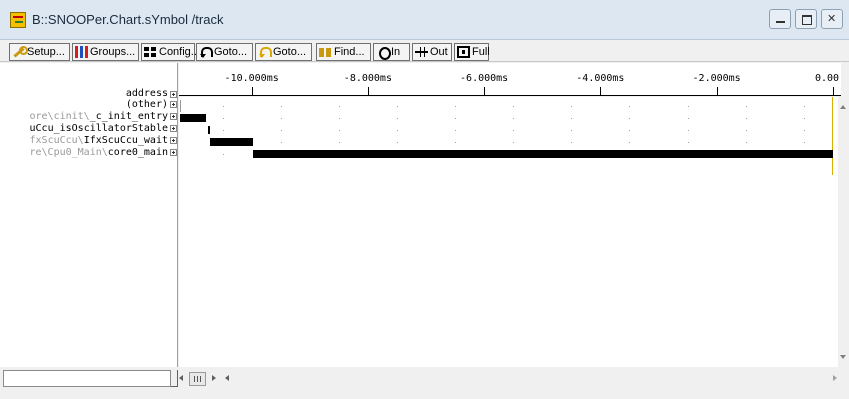 The height and width of the screenshot is (399, 849). I want to click on horizontal-scrollbar, so click(510, 379).